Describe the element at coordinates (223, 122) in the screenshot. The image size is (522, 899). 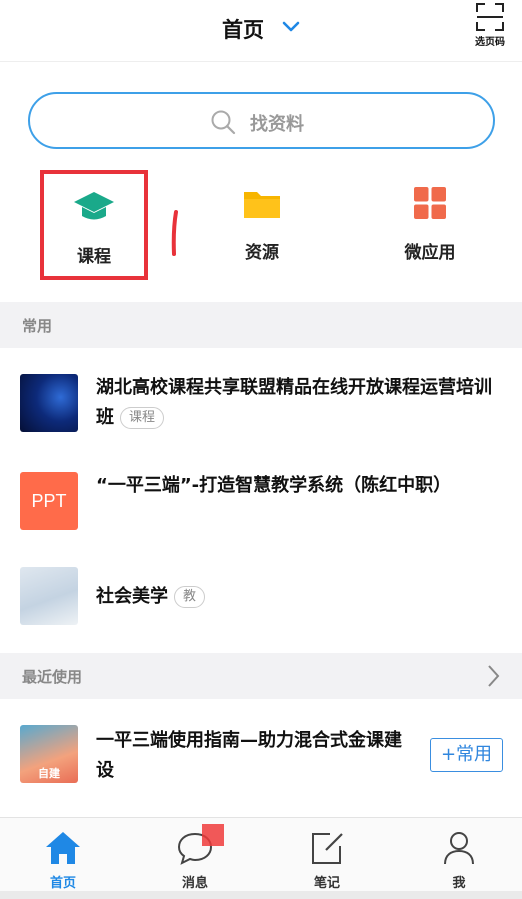
I see `search-icon` at that location.